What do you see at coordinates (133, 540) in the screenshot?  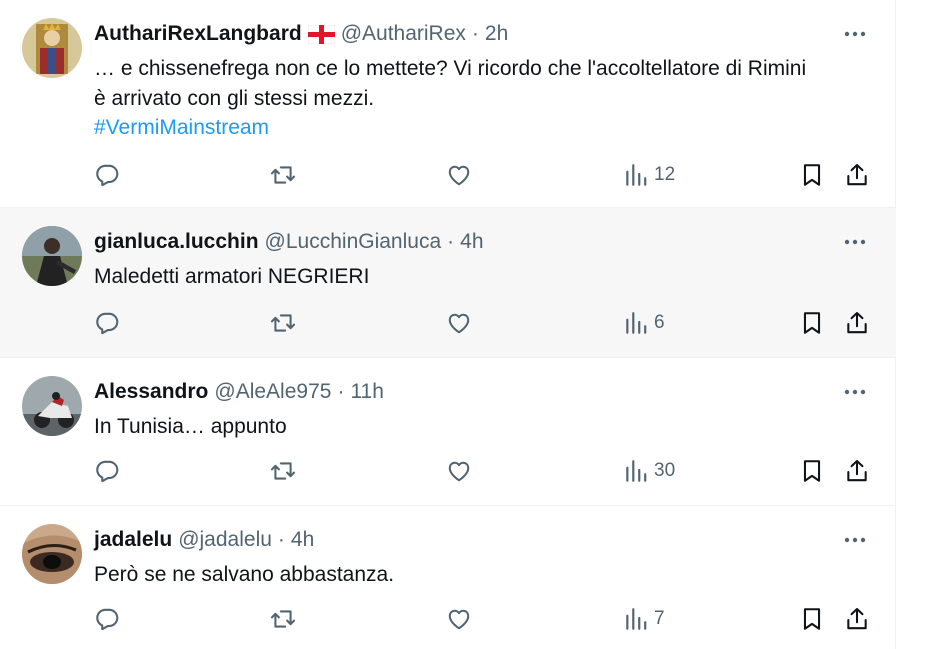 I see `display-name: jadalelu` at bounding box center [133, 540].